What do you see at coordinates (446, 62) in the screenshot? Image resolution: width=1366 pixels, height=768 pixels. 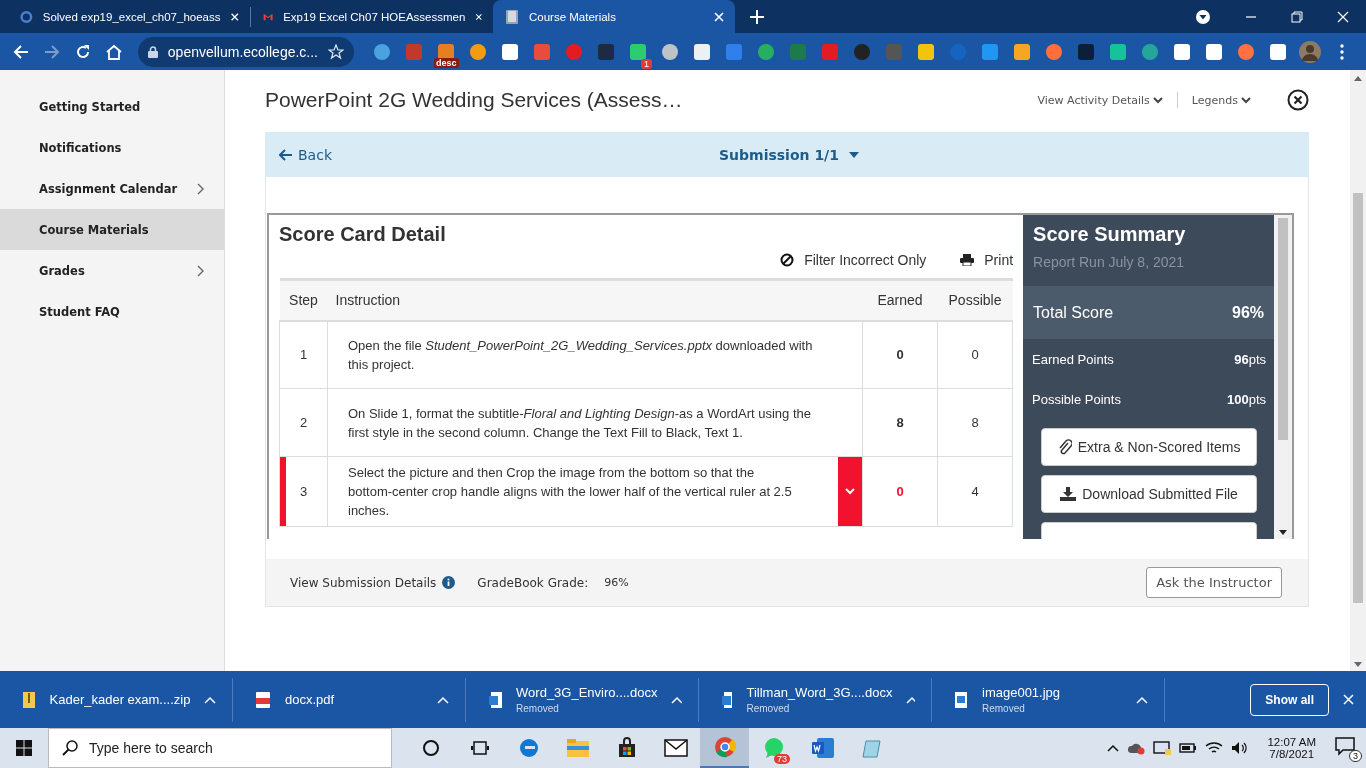 I see `extension-label: desc` at bounding box center [446, 62].